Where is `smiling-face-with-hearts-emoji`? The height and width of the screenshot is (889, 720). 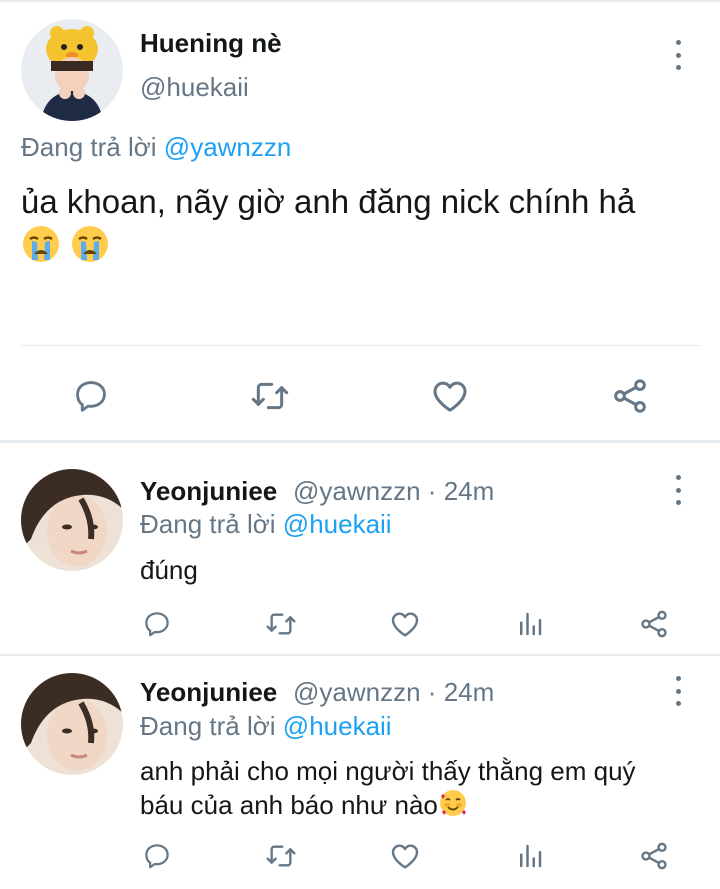
smiling-face-with-hearts-emoji is located at coordinates (453, 807).